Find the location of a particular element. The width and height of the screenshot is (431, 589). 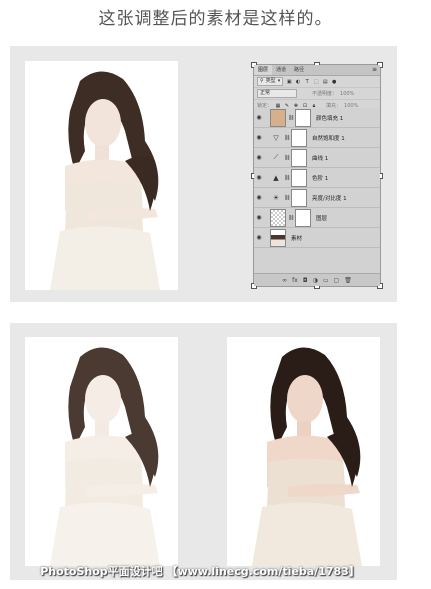

blend-row: 正常 不透明度： 100% is located at coordinates (317, 94).